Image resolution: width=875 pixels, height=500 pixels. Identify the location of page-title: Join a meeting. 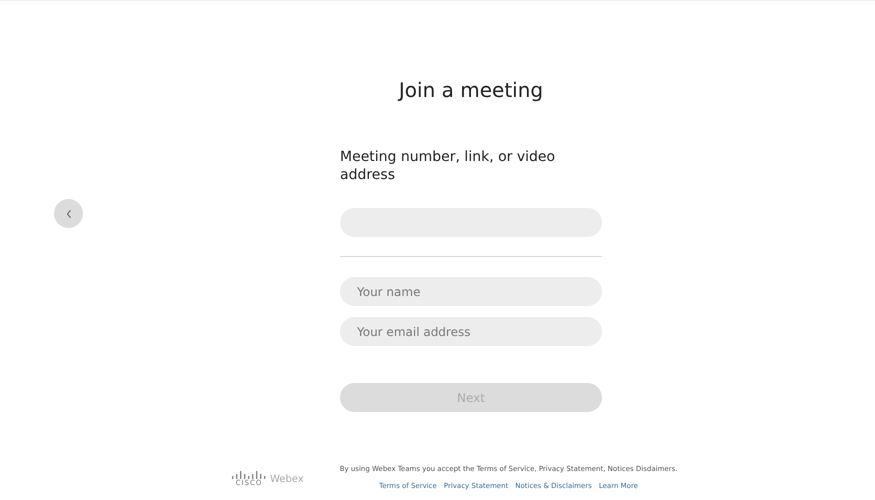
(471, 90).